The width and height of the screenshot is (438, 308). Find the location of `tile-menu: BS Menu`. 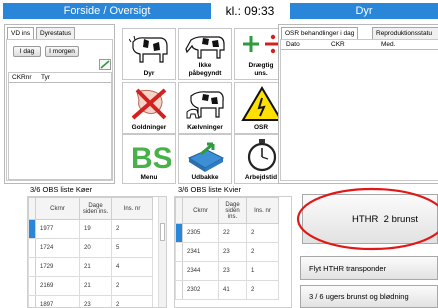

tile-menu: BS Menu is located at coordinates (149, 159).